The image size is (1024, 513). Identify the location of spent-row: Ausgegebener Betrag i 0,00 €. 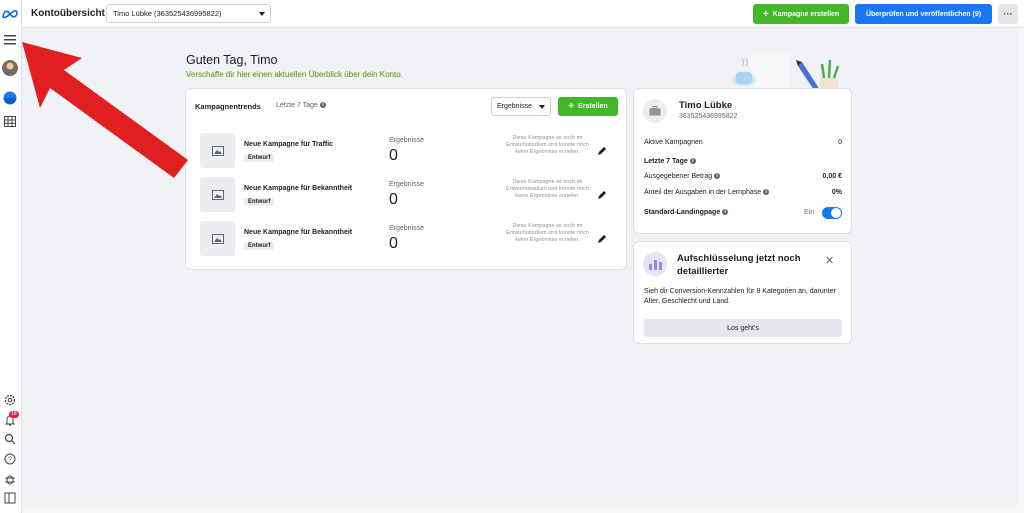
(743, 176).